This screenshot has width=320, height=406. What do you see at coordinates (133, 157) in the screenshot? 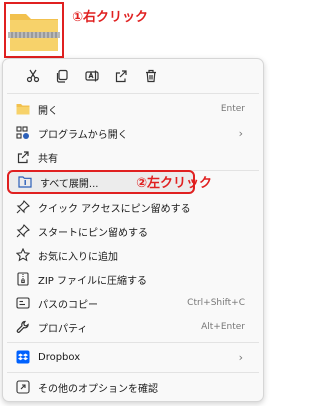
I see `menu-item-share: 共有` at bounding box center [133, 157].